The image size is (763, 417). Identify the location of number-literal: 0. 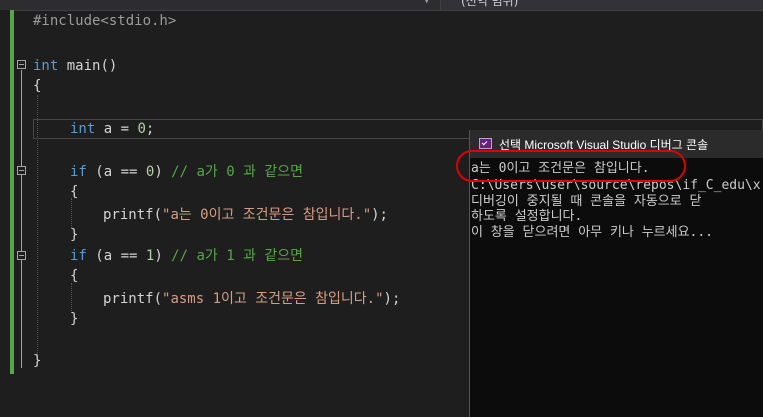
(141, 129).